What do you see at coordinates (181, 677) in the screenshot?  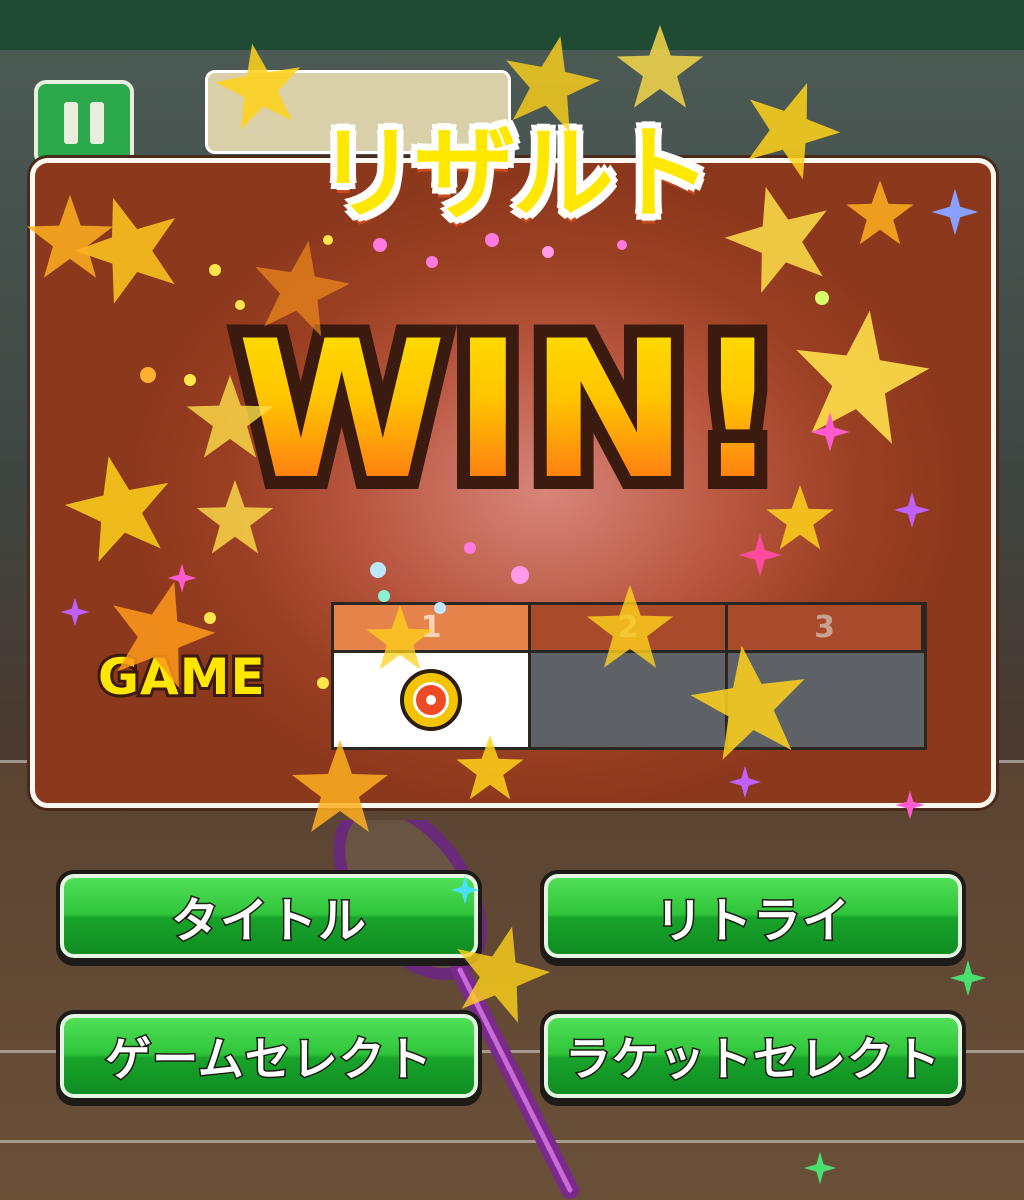 I see `game-label-outline: GAME` at bounding box center [181, 677].